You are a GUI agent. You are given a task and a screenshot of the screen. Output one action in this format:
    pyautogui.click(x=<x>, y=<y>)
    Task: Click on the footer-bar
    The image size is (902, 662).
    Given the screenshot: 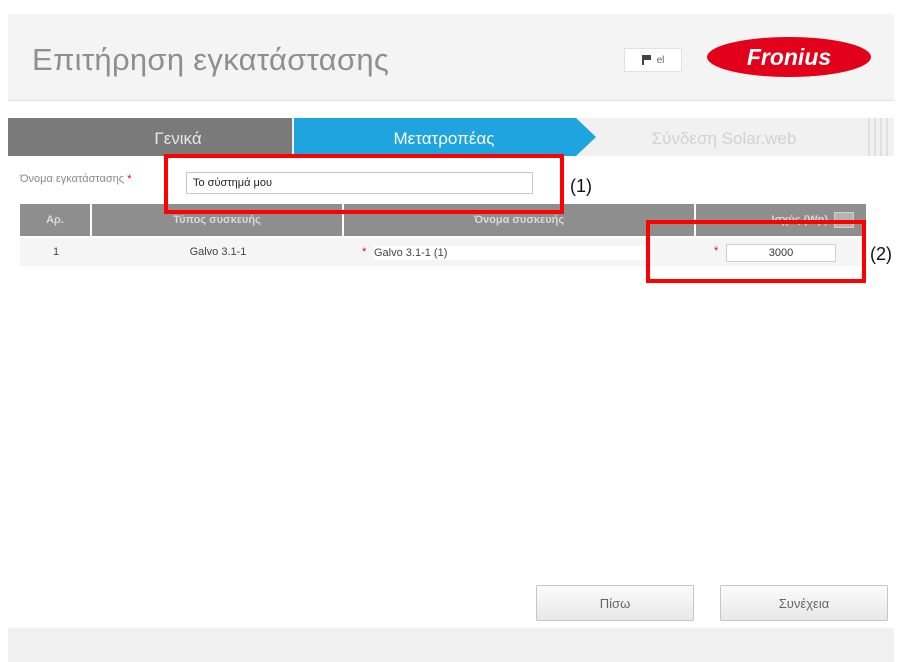 What is the action you would take?
    pyautogui.click(x=451, y=645)
    